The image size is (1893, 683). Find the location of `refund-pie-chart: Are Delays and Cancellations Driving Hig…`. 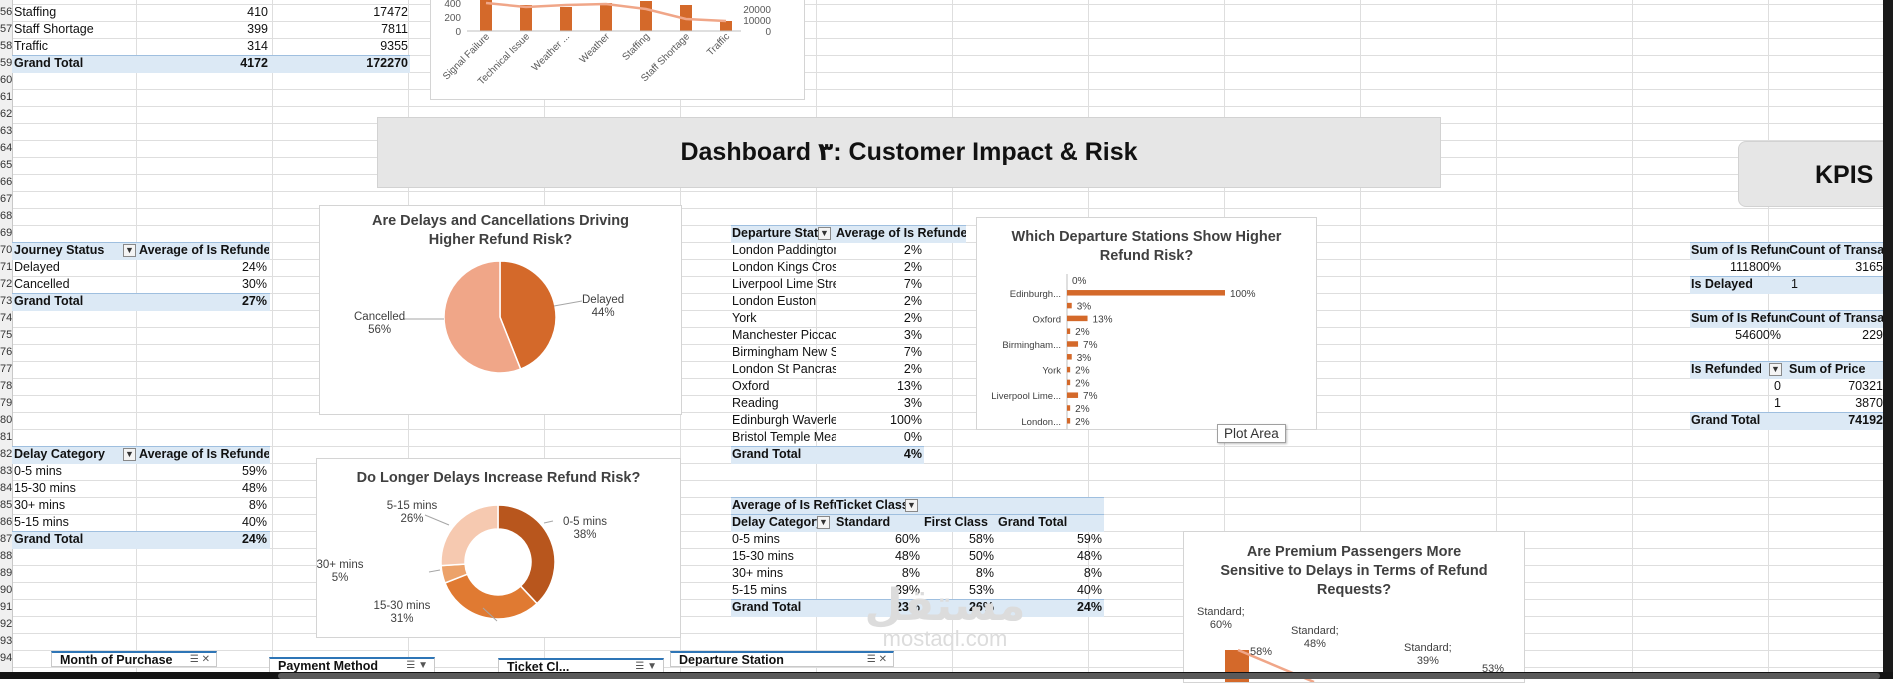

refund-pie-chart: Are Delays and Cancellations Driving Hig… is located at coordinates (500, 310).